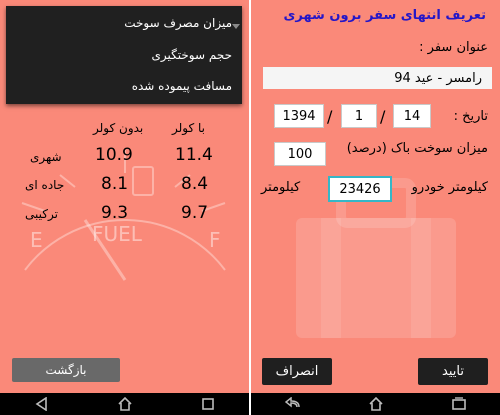 This screenshot has height=415, width=500. I want to click on suitcase-icon, so click(376, 258).